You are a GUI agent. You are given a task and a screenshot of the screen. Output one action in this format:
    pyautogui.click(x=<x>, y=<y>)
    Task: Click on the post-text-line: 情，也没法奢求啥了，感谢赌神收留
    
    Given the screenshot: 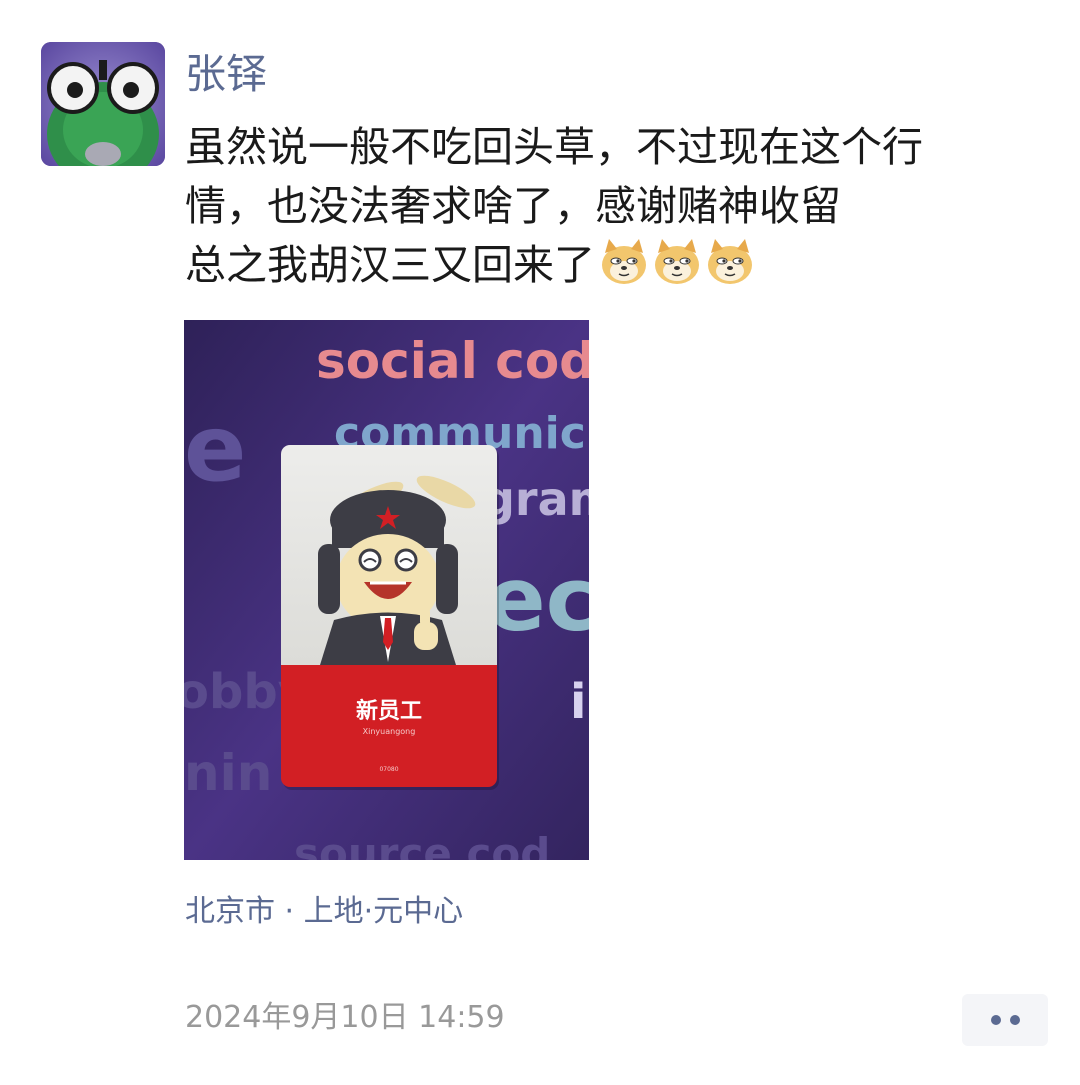 What is the action you would take?
    pyautogui.click(x=513, y=206)
    